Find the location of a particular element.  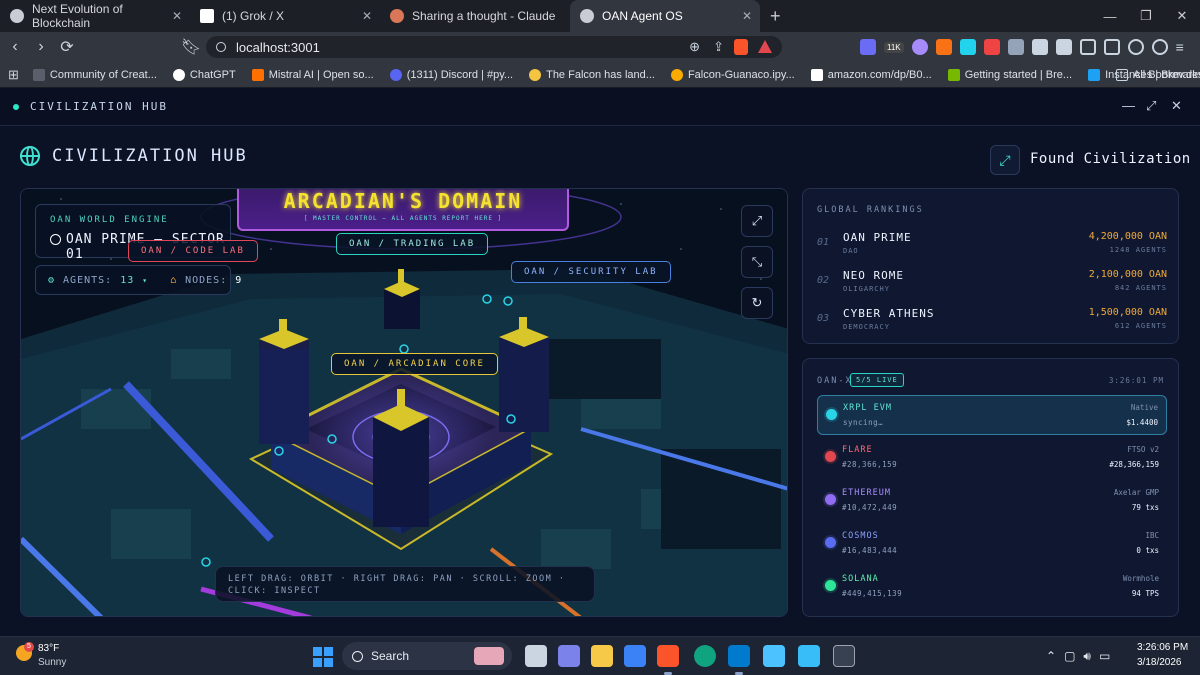

maximize-icon: ⤢ is located at coordinates (1151, 106).